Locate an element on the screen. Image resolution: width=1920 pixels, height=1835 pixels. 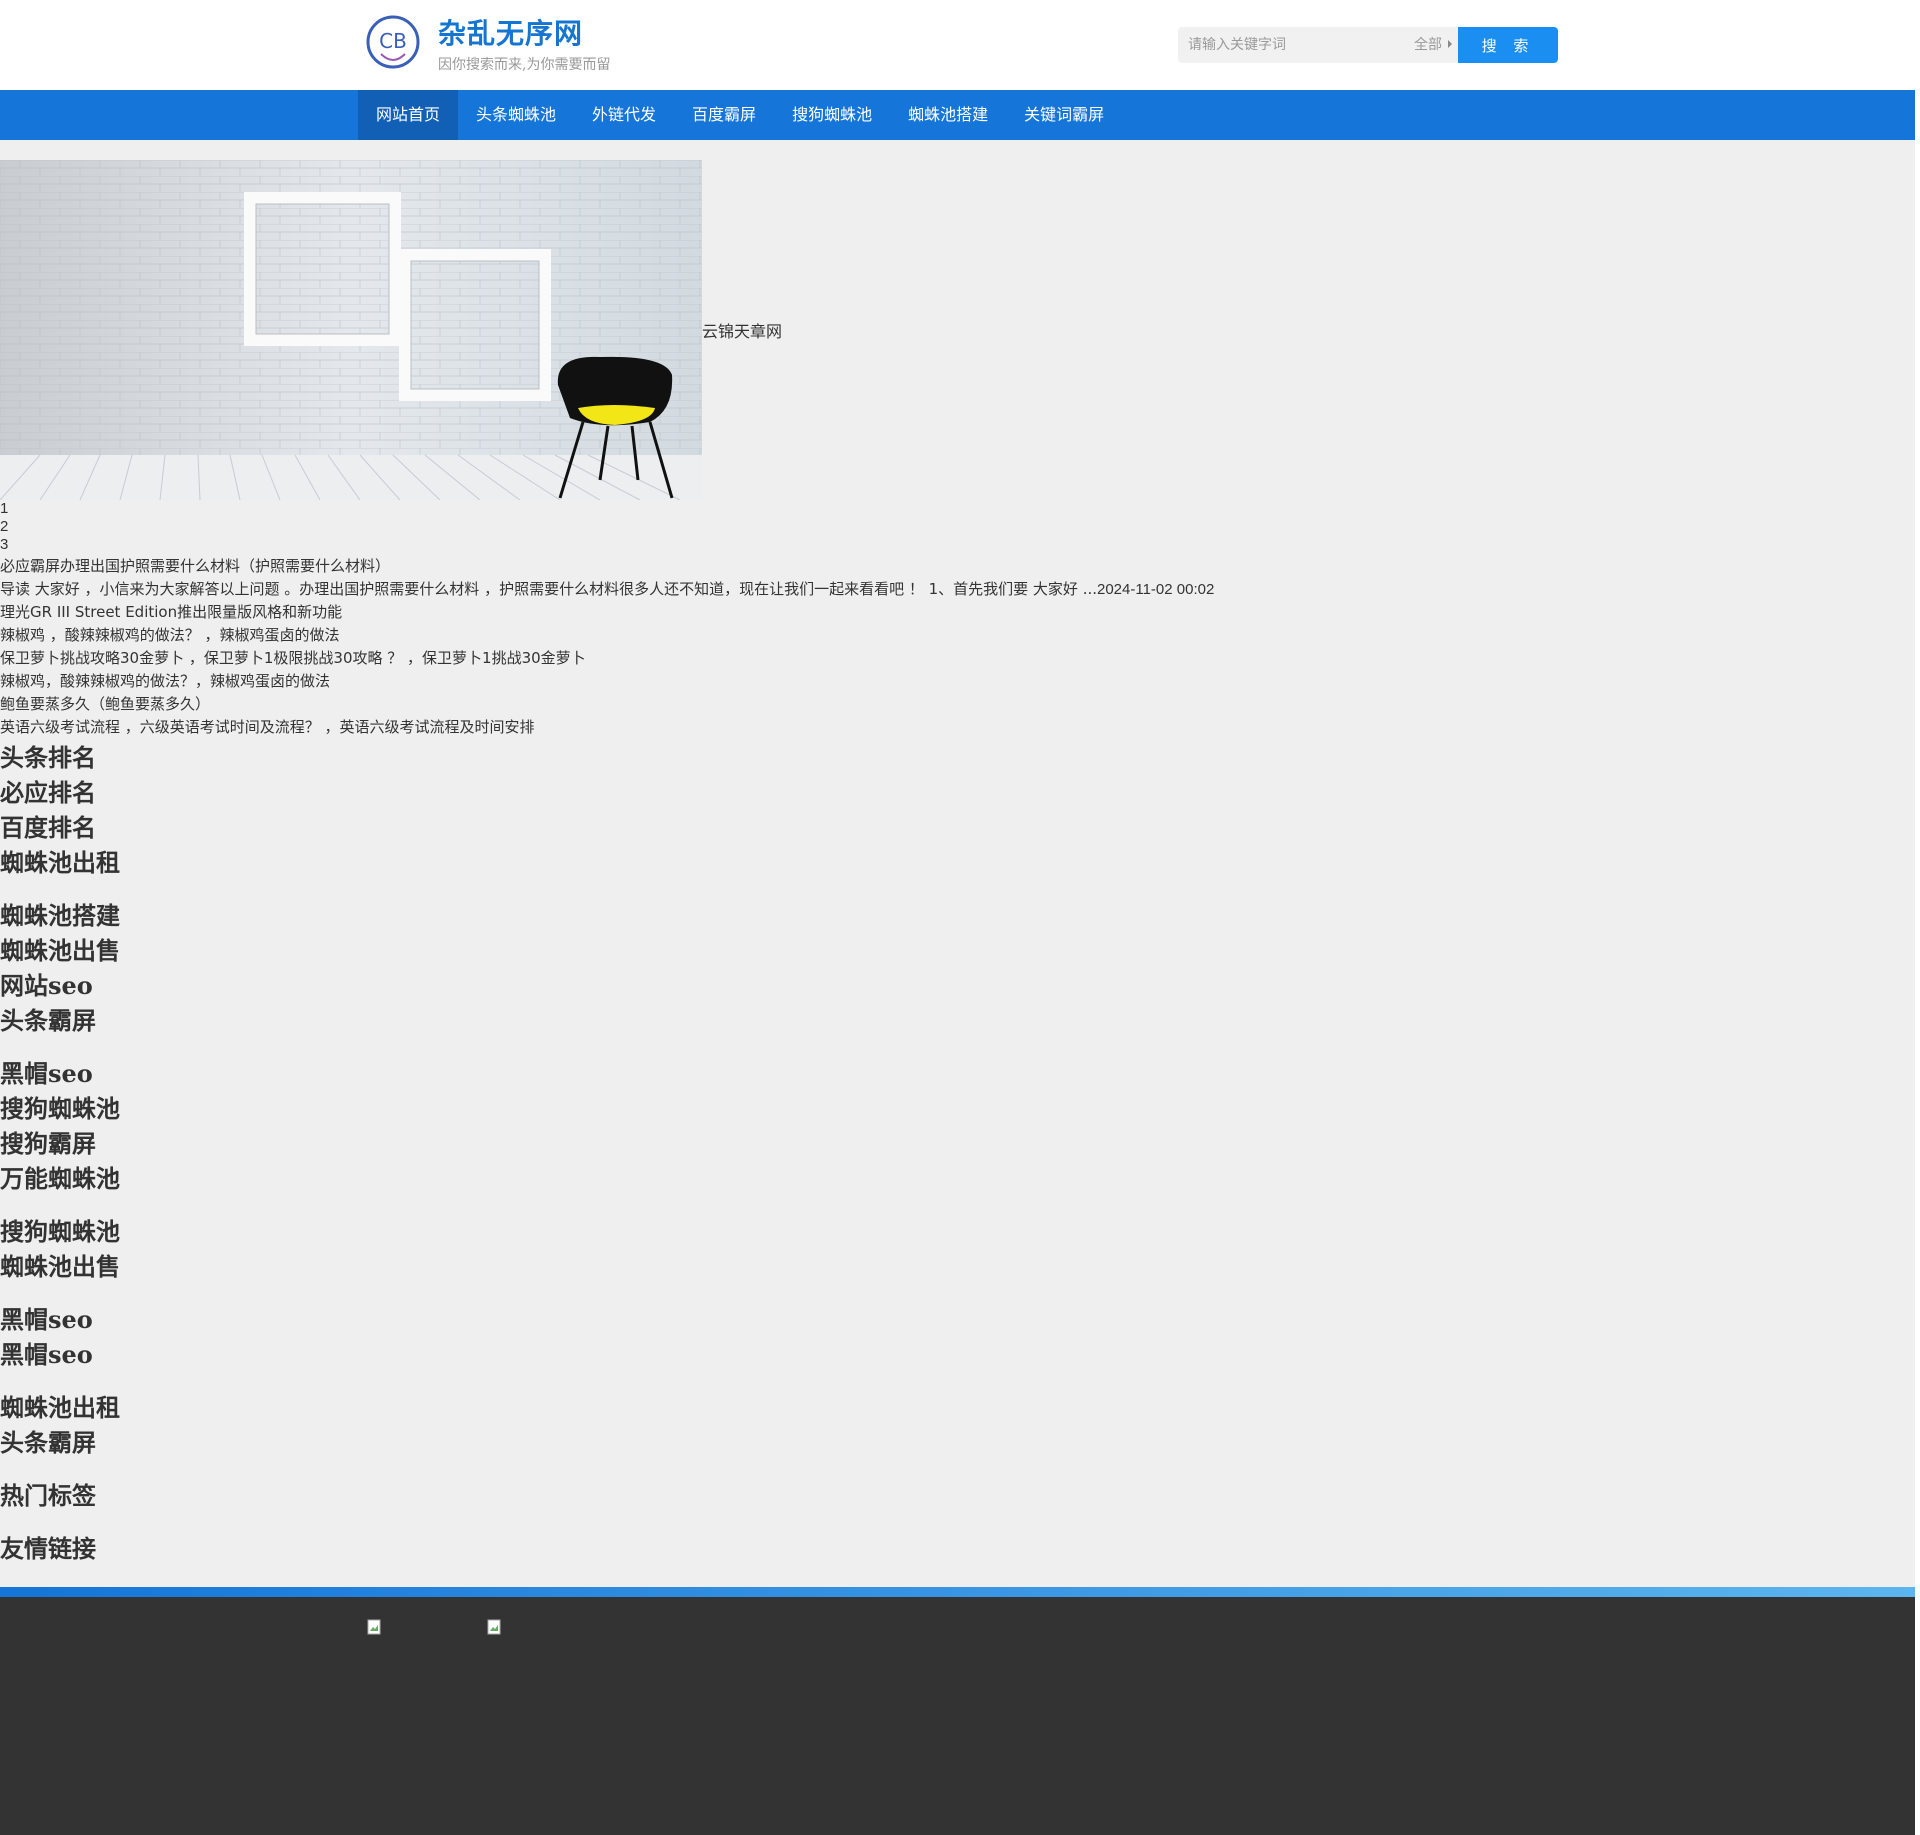
site-name: 杂乱无序网 is located at coordinates (510, 32).